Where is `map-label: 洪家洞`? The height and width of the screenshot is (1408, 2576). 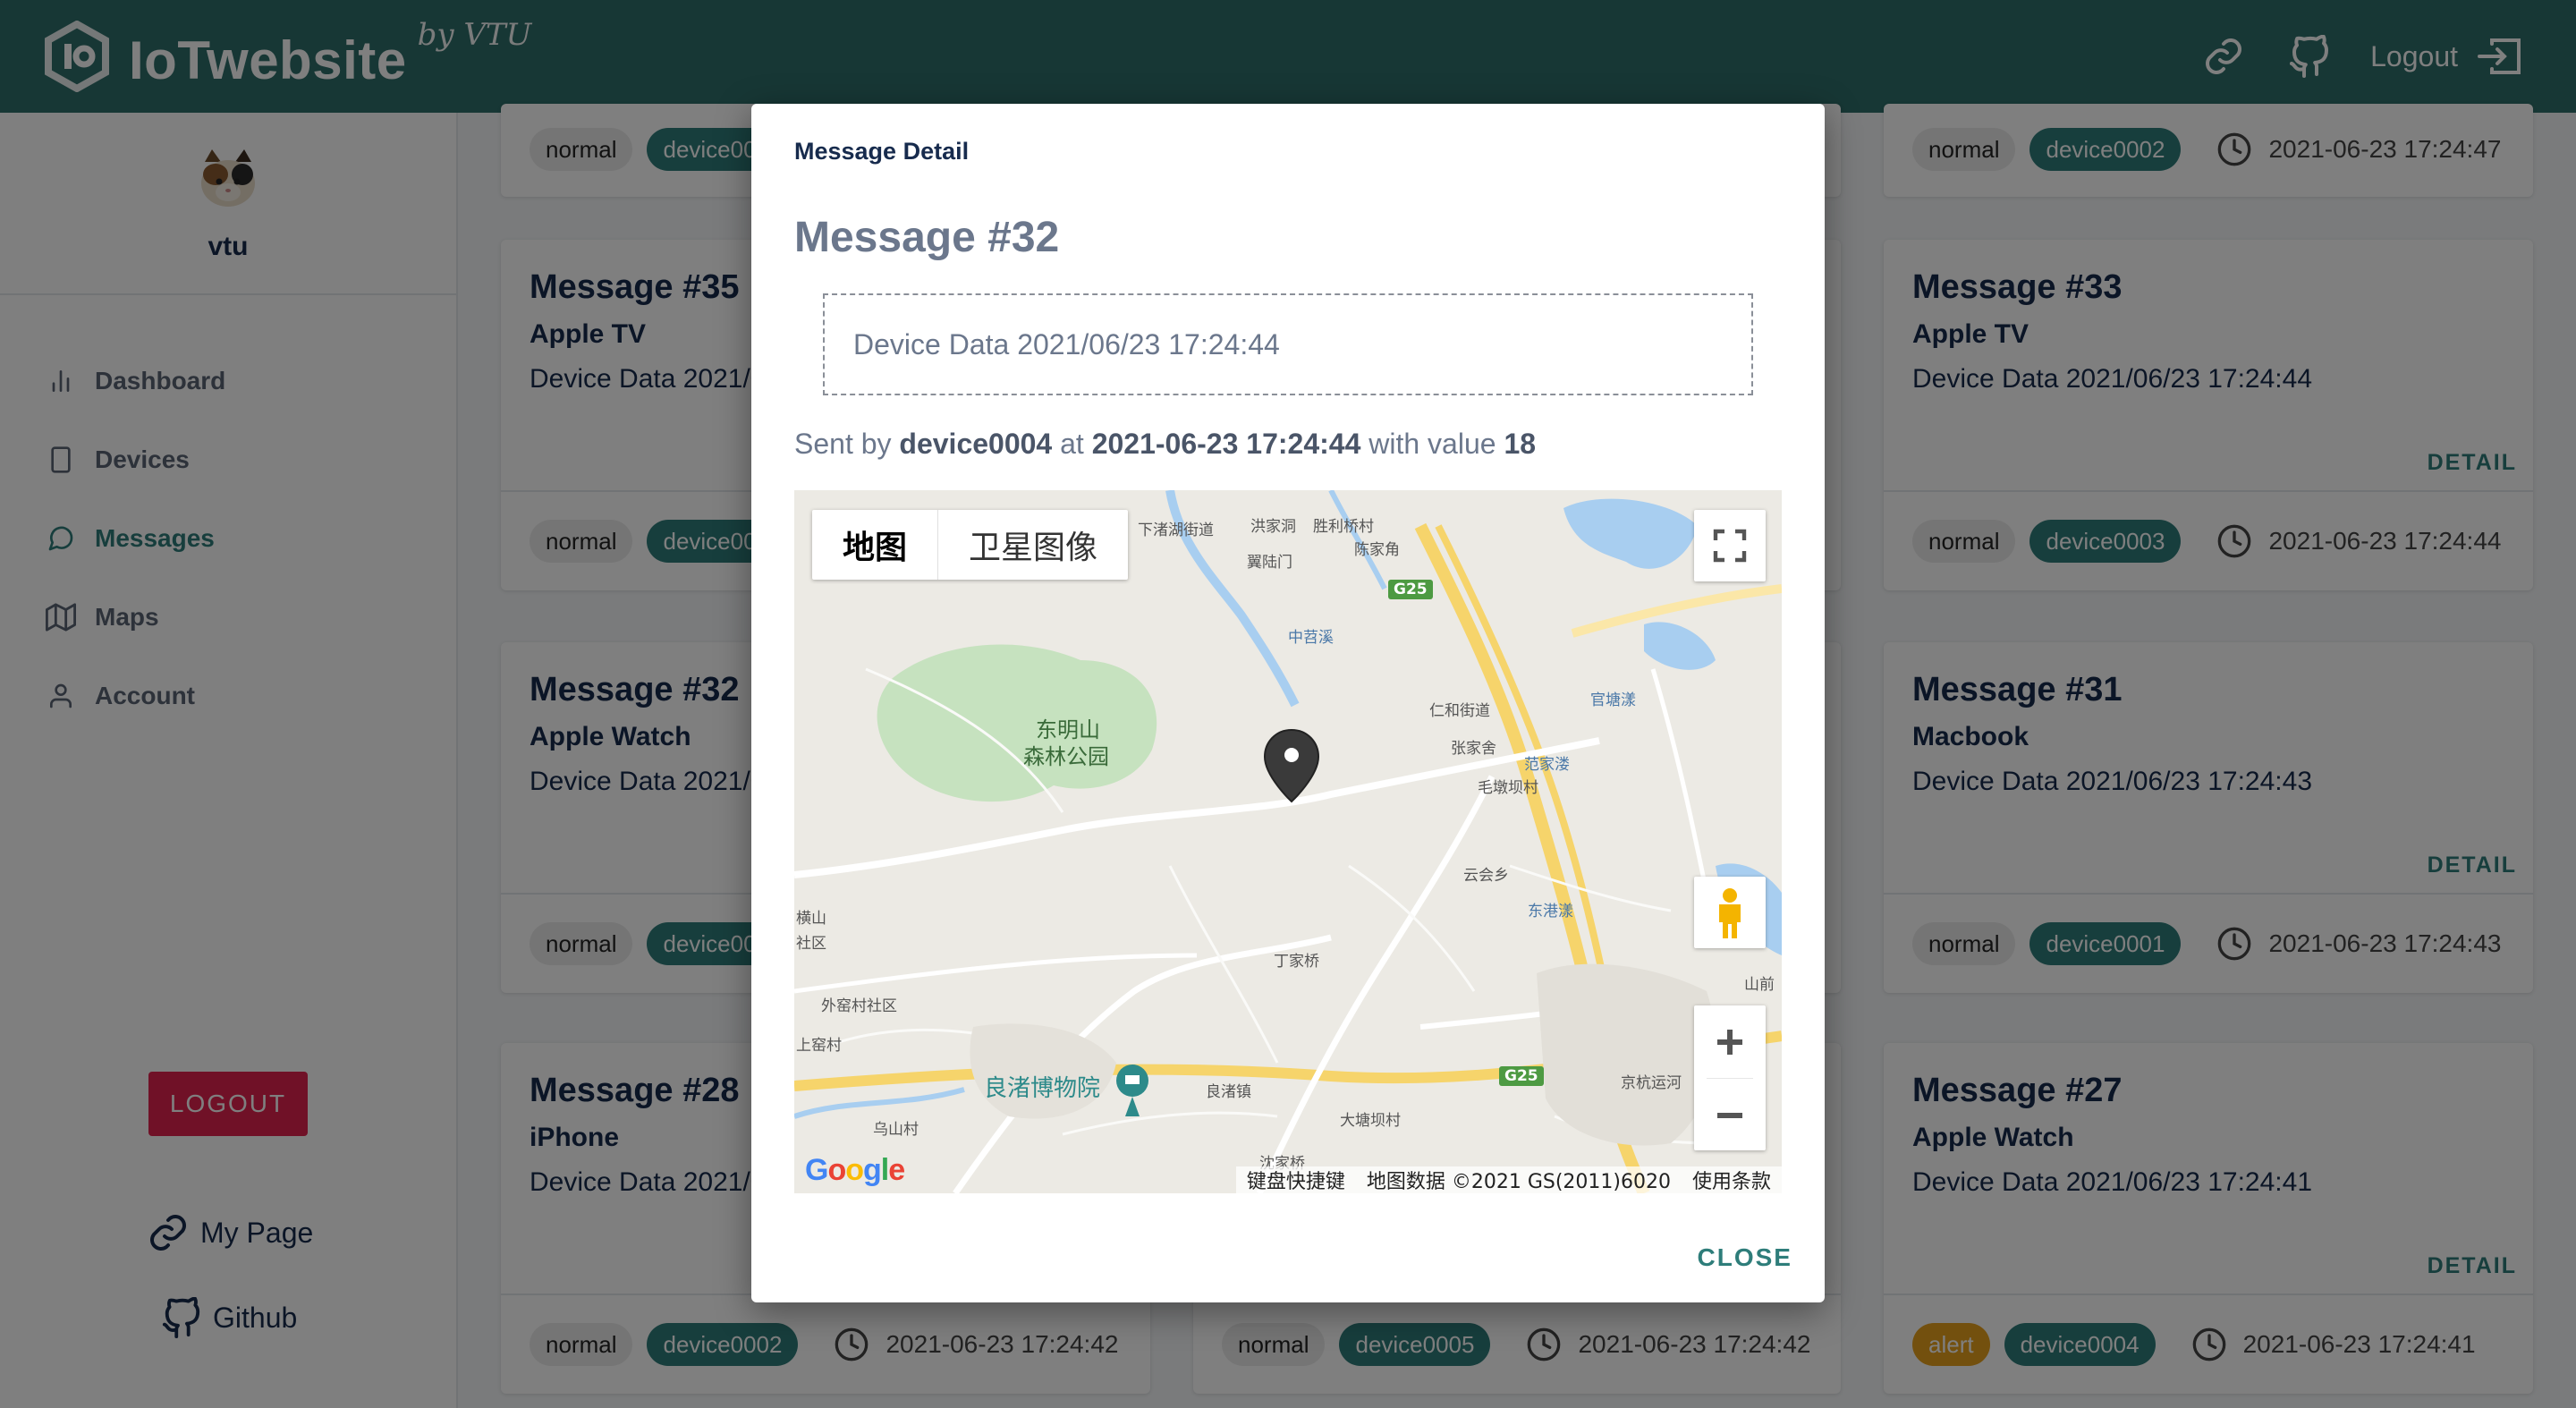
map-label: 洪家洞 is located at coordinates (1273, 527).